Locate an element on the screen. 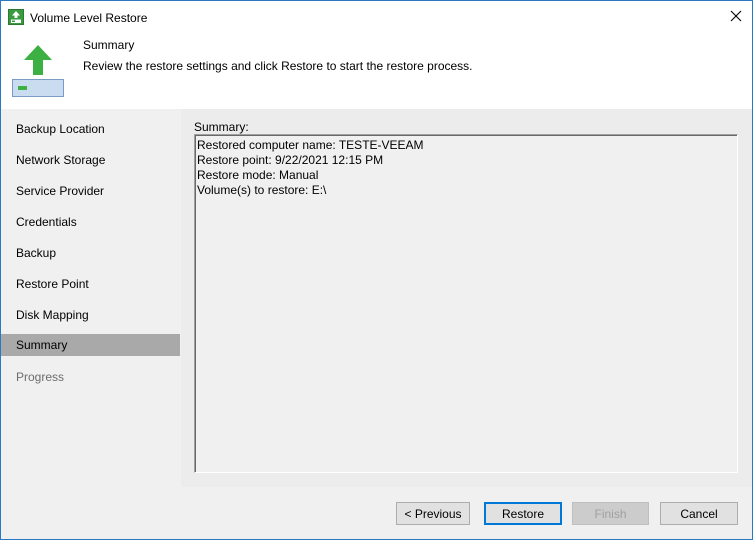  cancel-button: Cancel is located at coordinates (699, 513).